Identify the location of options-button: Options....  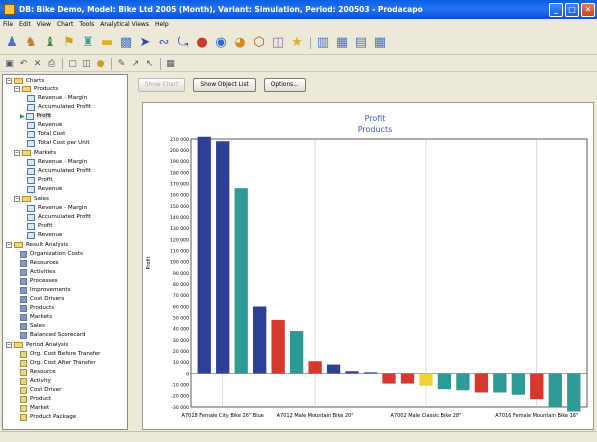
(284, 85).